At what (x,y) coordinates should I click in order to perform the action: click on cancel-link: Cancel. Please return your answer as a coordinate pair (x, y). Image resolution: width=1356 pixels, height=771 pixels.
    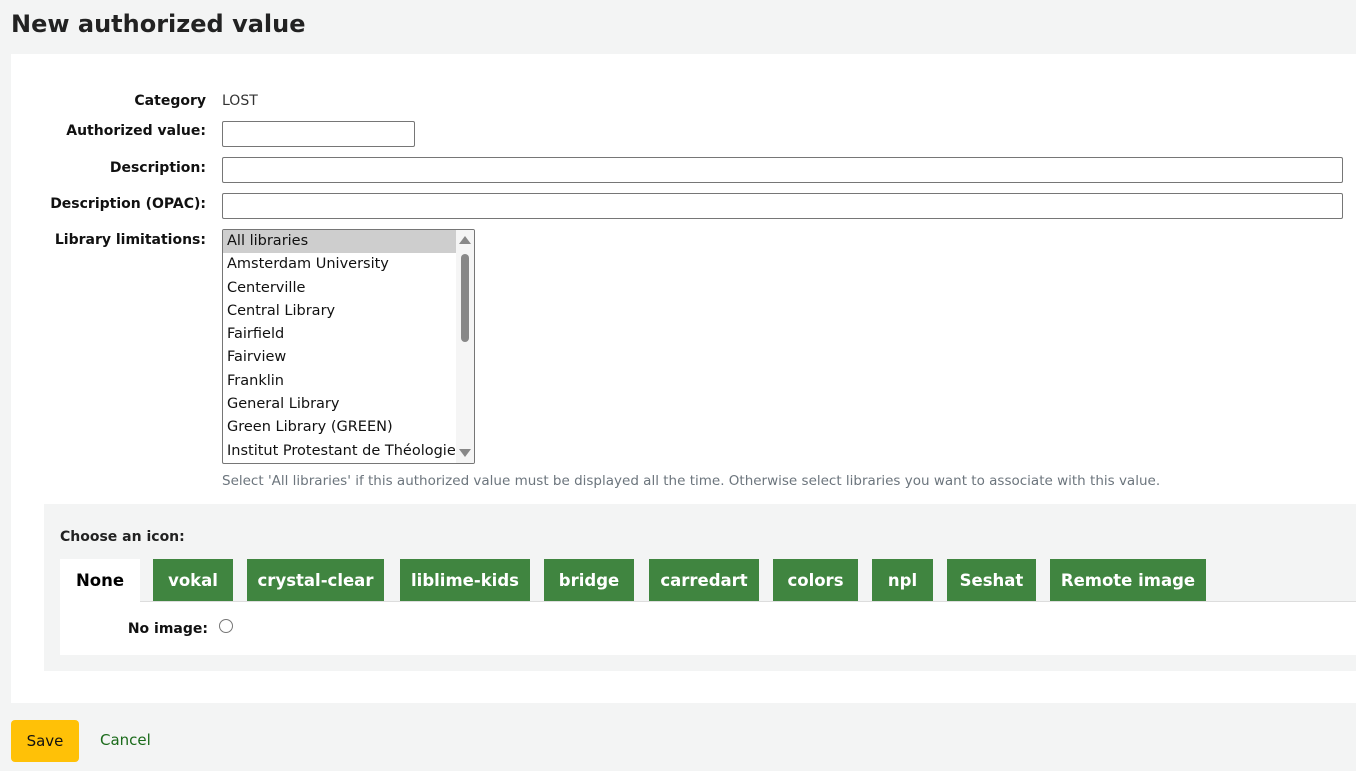
    Looking at the image, I should click on (125, 740).